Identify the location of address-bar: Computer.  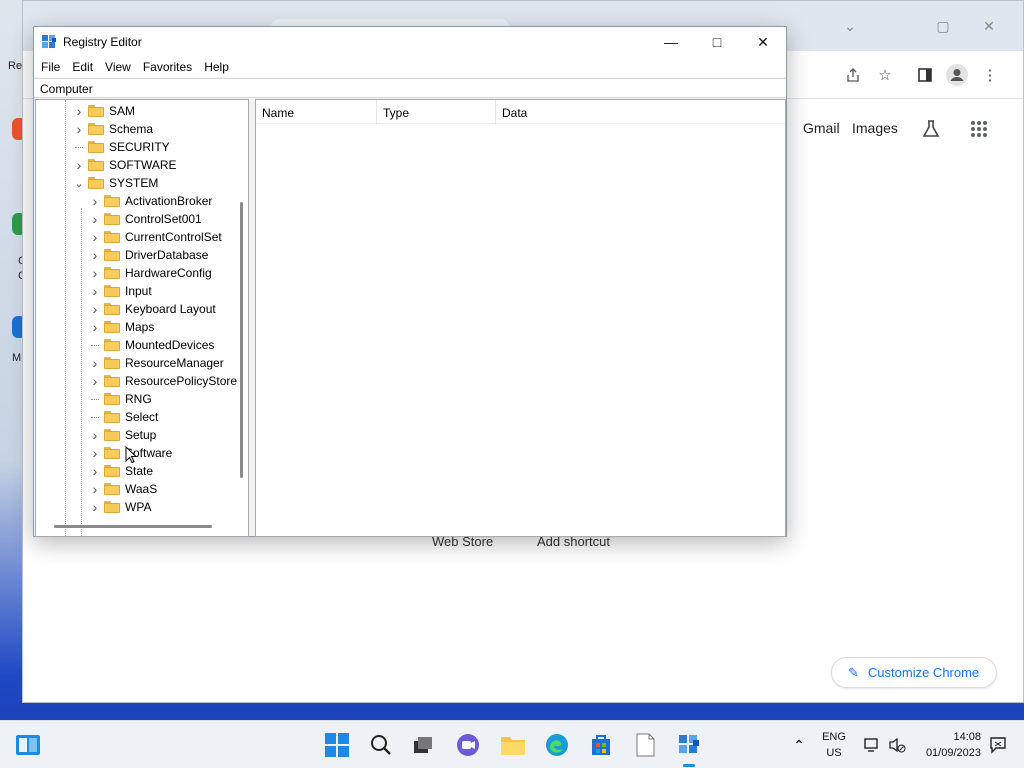
(410, 88).